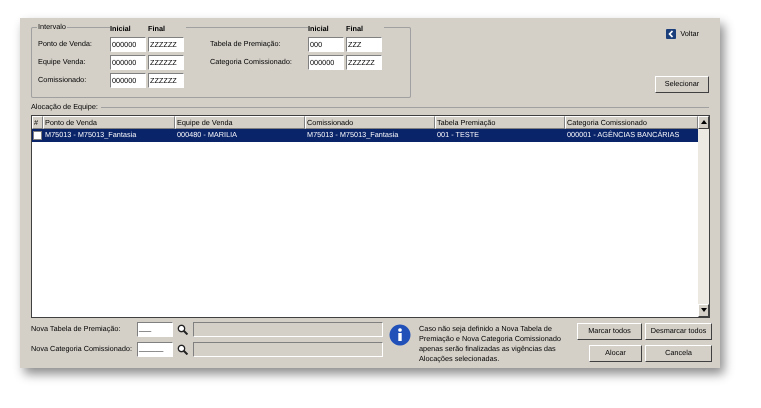 This screenshot has width=761, height=408. What do you see at coordinates (37, 135) in the screenshot?
I see `row-checkbox` at bounding box center [37, 135].